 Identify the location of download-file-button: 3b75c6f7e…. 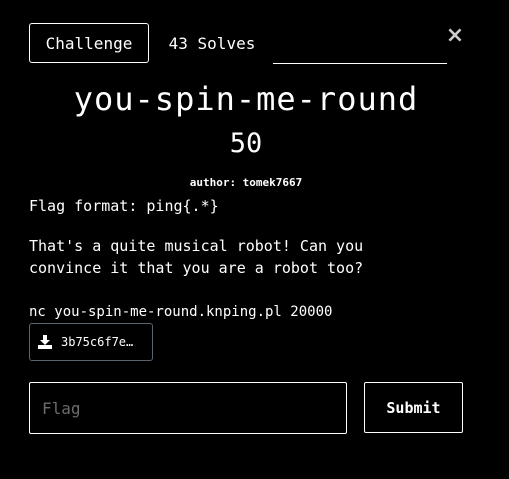
(91, 342).